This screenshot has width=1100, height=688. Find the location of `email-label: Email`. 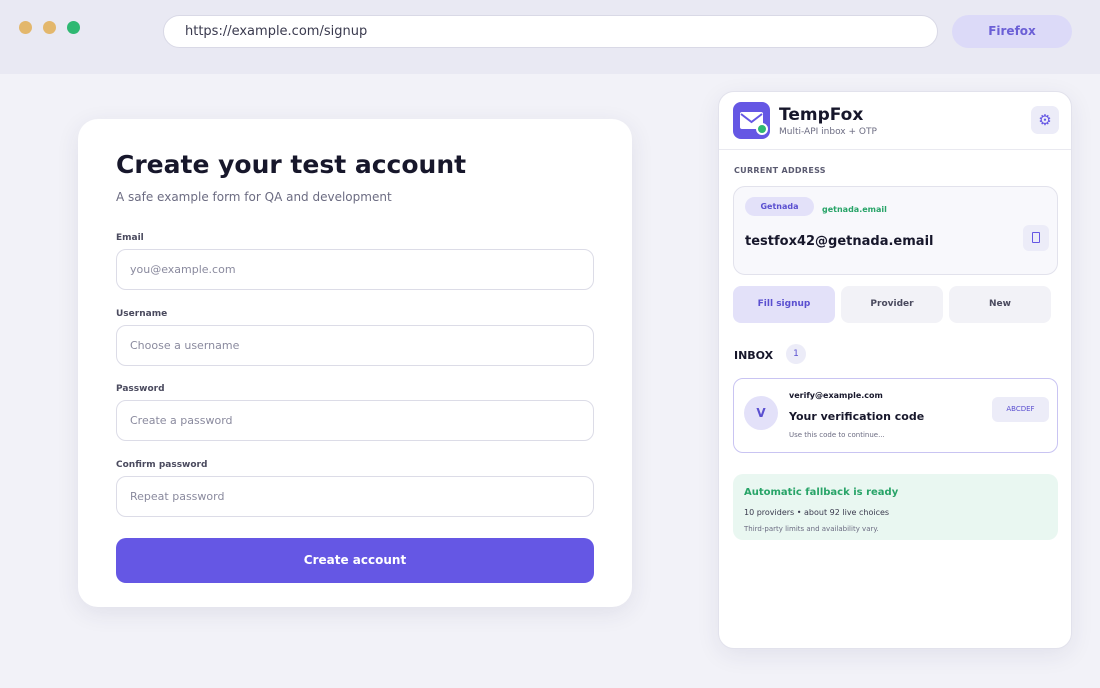

email-label: Email is located at coordinates (130, 238).